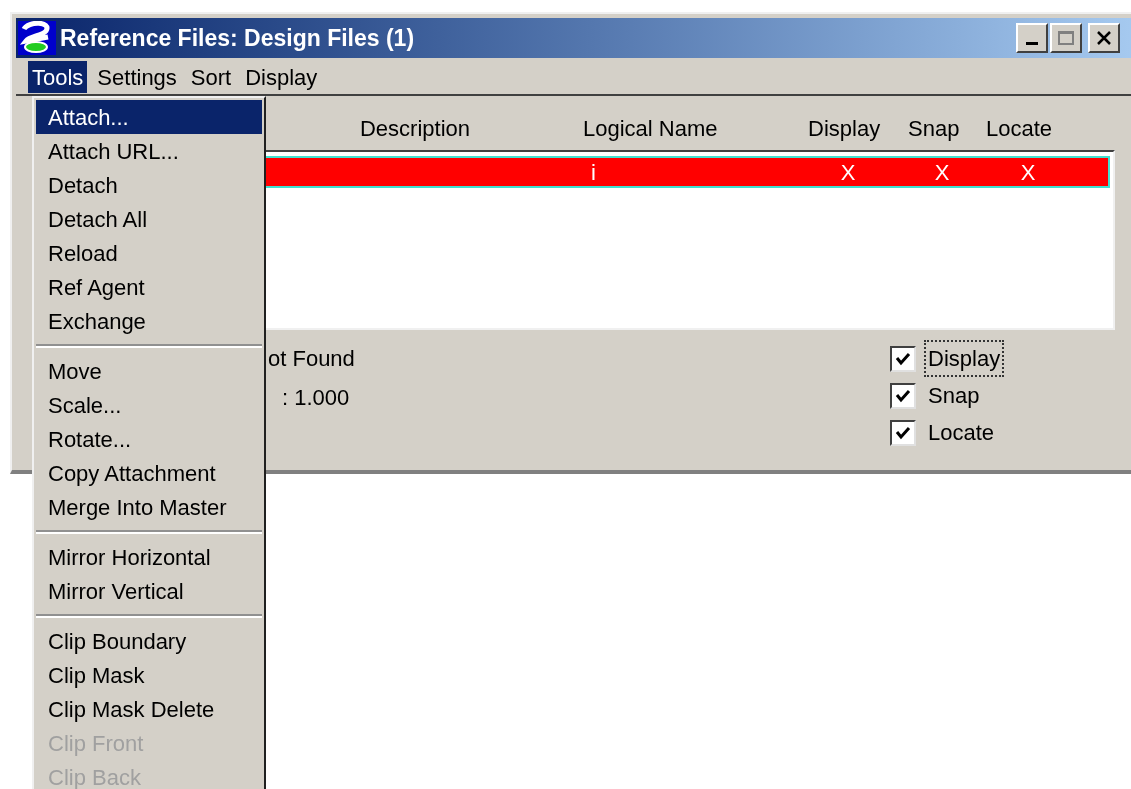  Describe the element at coordinates (149, 253) in the screenshot. I see `menu-item: Reload` at that location.